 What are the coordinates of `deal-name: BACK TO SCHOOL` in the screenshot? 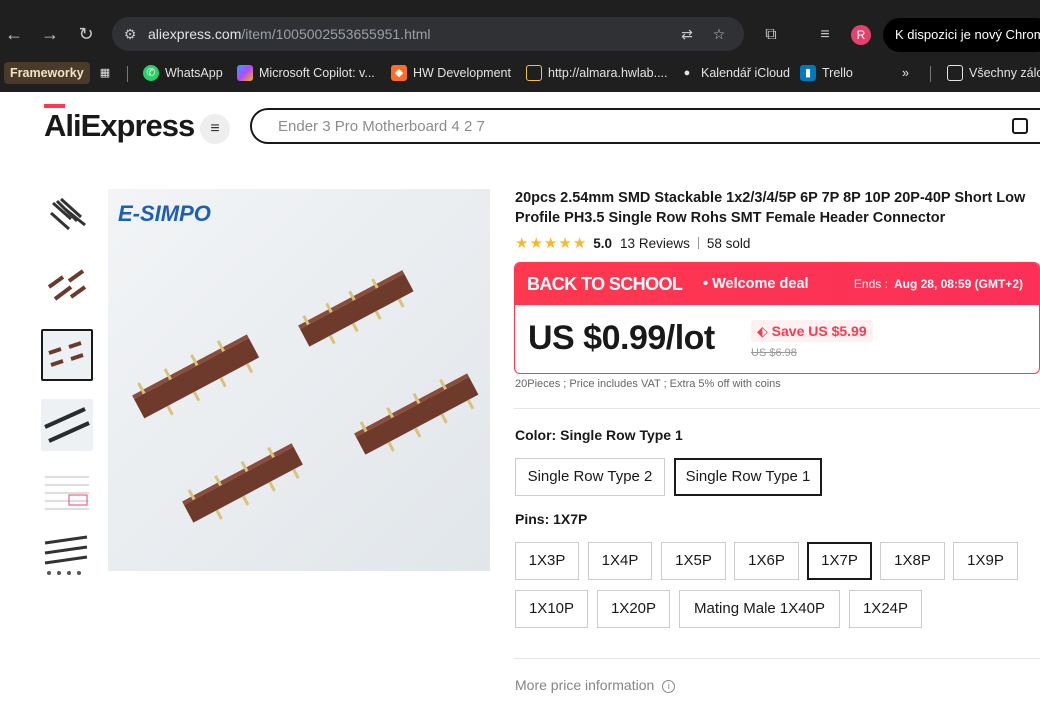 It's located at (605, 284).